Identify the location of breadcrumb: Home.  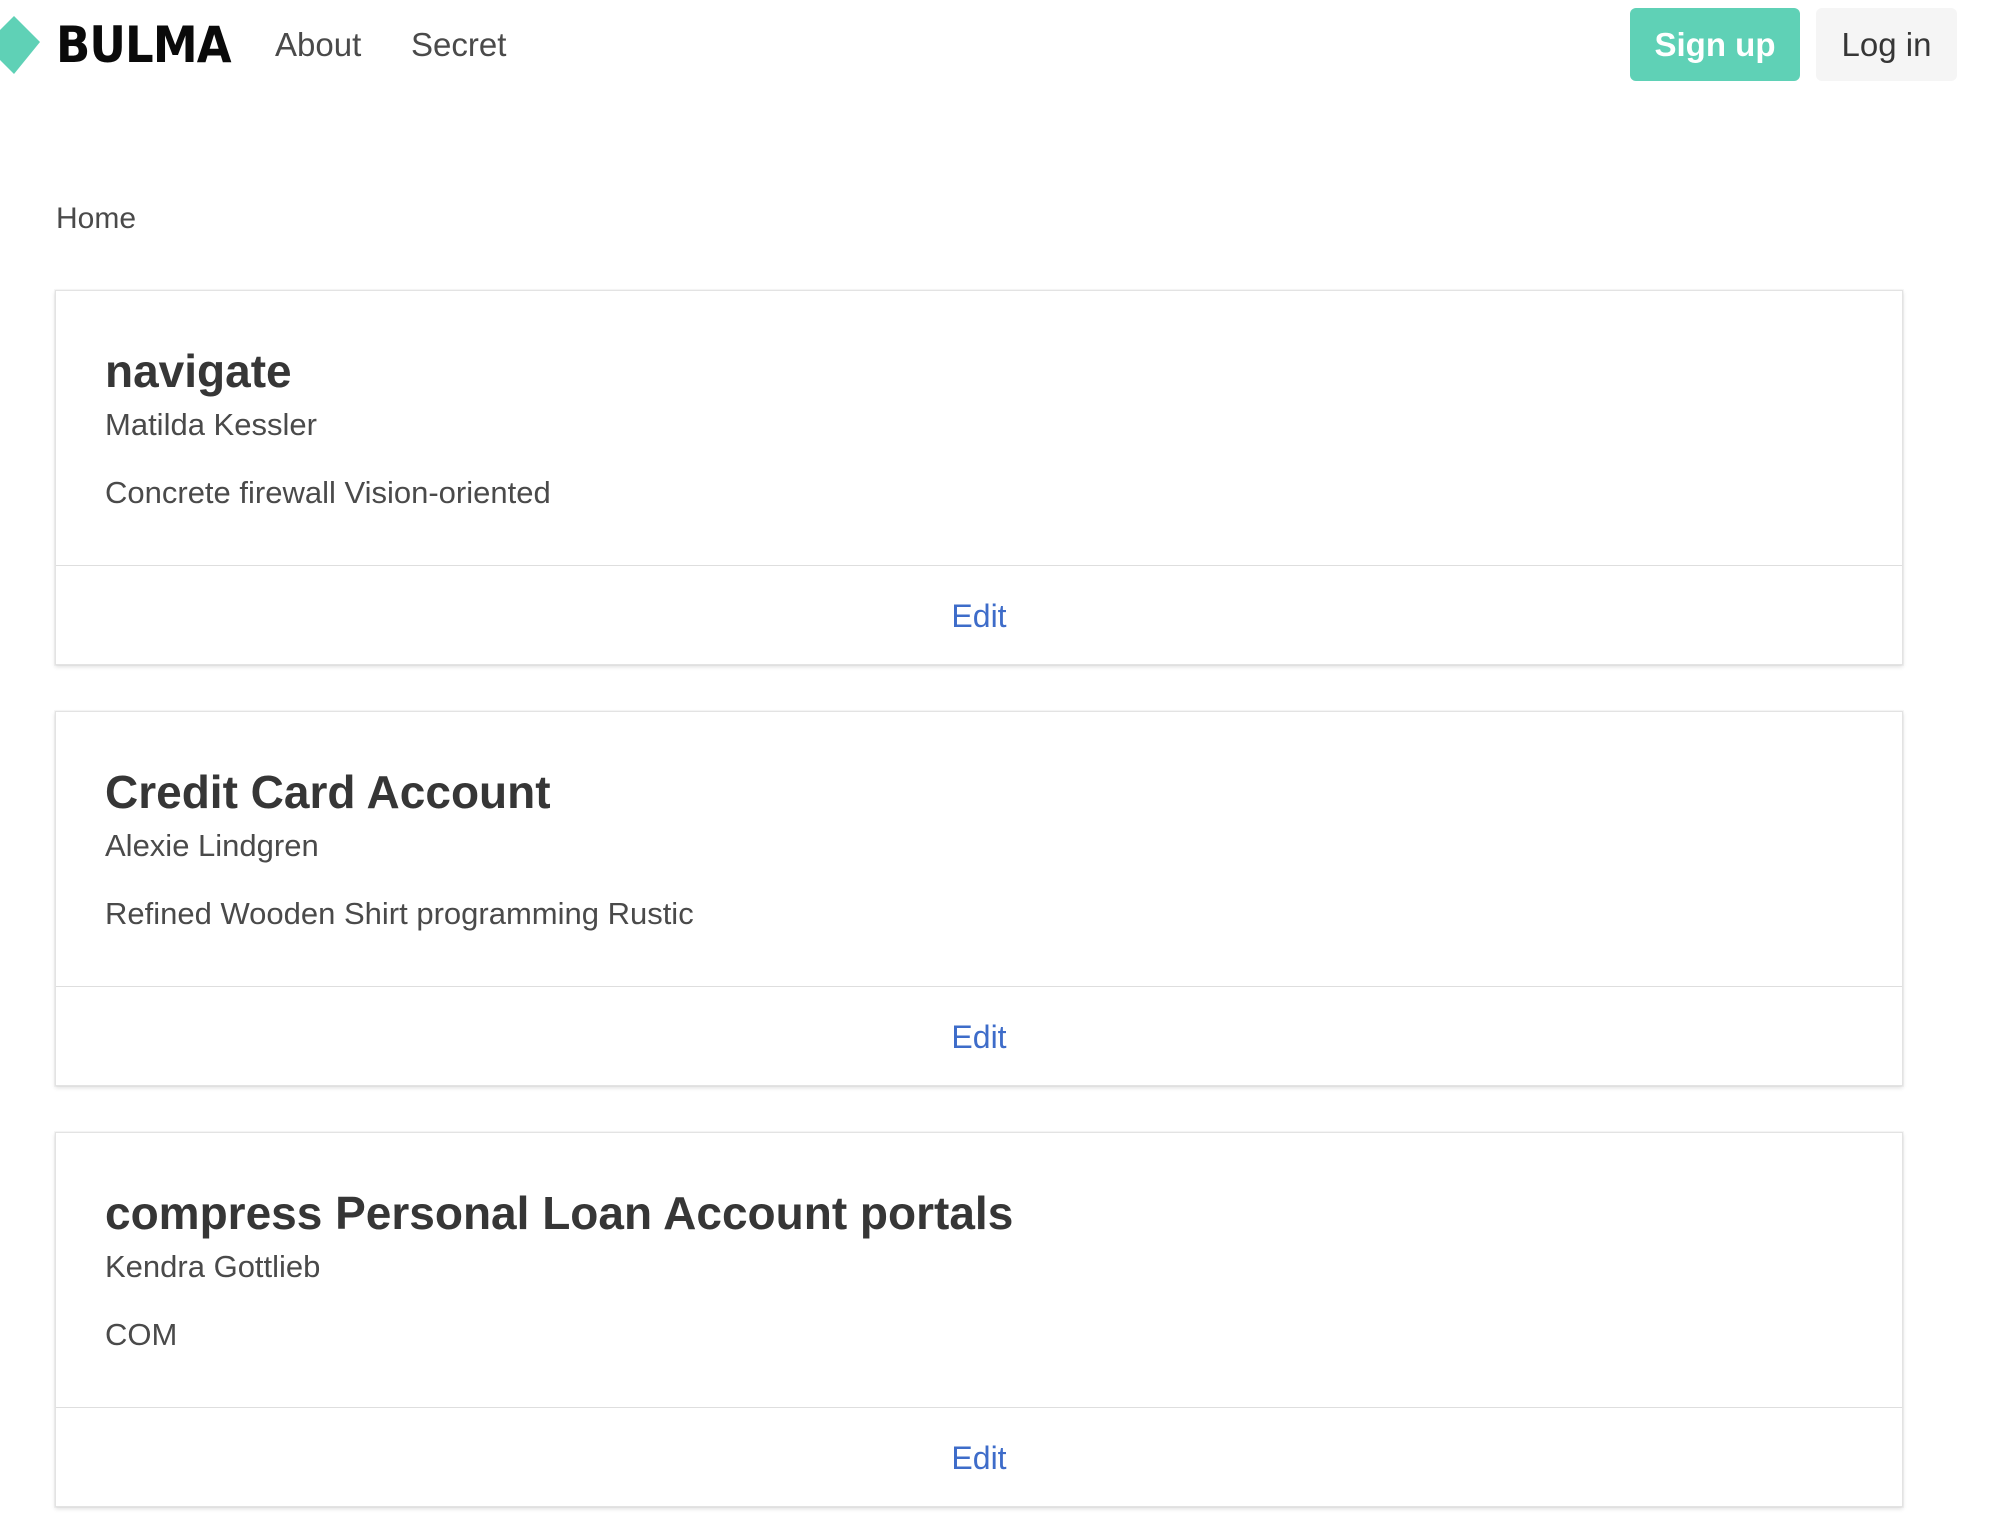
(96, 219).